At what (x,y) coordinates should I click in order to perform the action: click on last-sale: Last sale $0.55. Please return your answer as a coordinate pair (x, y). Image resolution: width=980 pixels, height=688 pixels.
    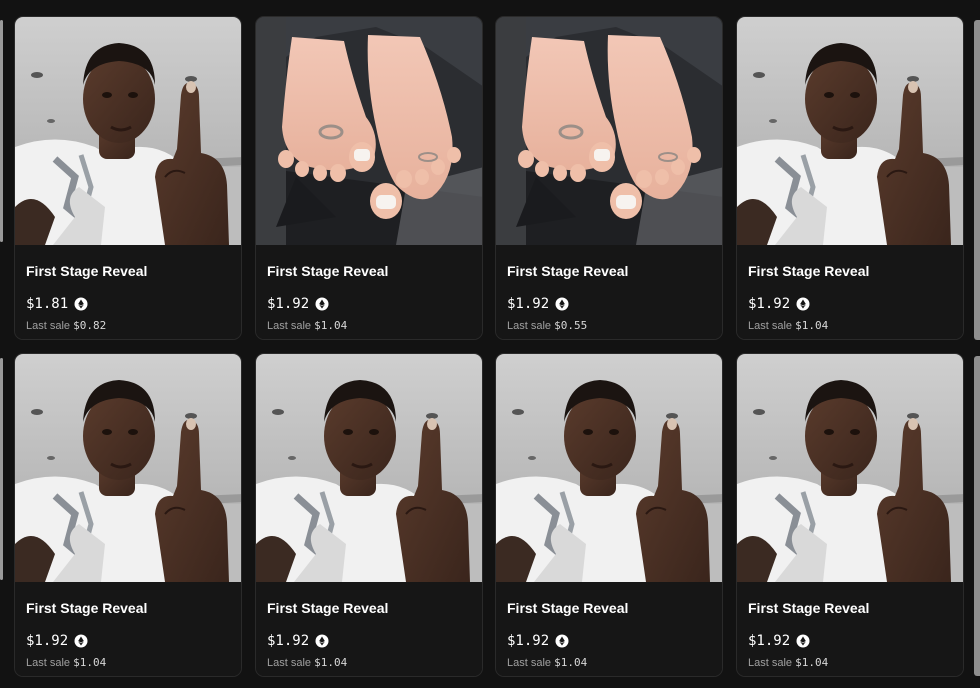
    Looking at the image, I should click on (547, 325).